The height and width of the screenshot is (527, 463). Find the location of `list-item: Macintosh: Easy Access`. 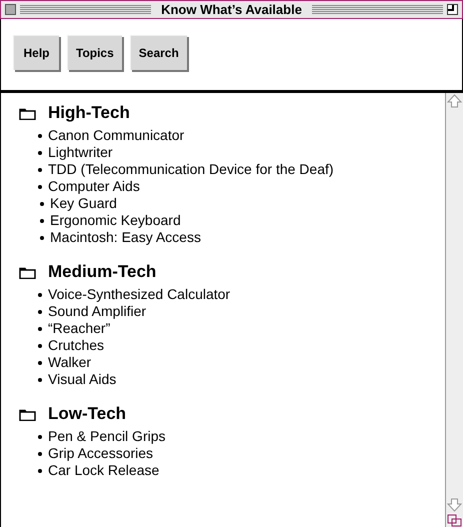

list-item: Macintosh: Easy Access is located at coordinates (125, 237).